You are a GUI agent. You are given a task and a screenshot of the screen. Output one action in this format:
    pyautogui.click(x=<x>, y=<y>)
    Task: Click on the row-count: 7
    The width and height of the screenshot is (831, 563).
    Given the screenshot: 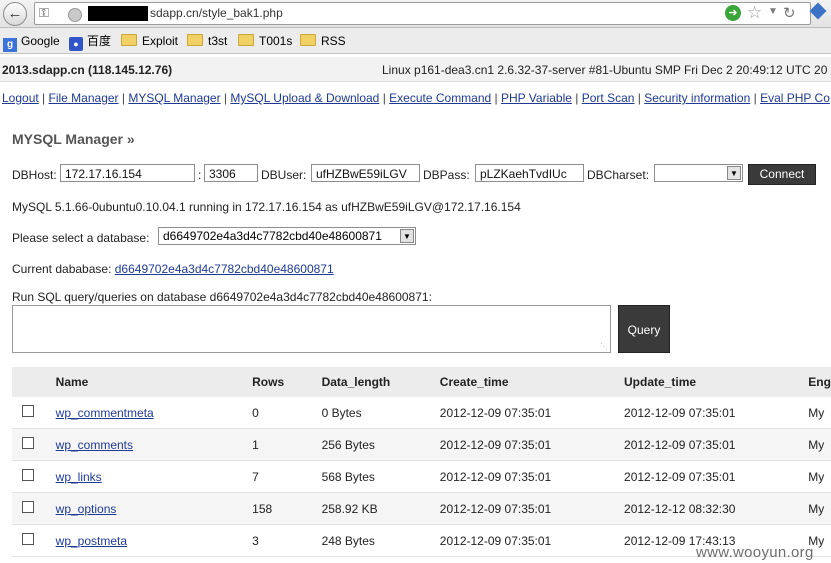 What is the action you would take?
    pyautogui.click(x=287, y=476)
    